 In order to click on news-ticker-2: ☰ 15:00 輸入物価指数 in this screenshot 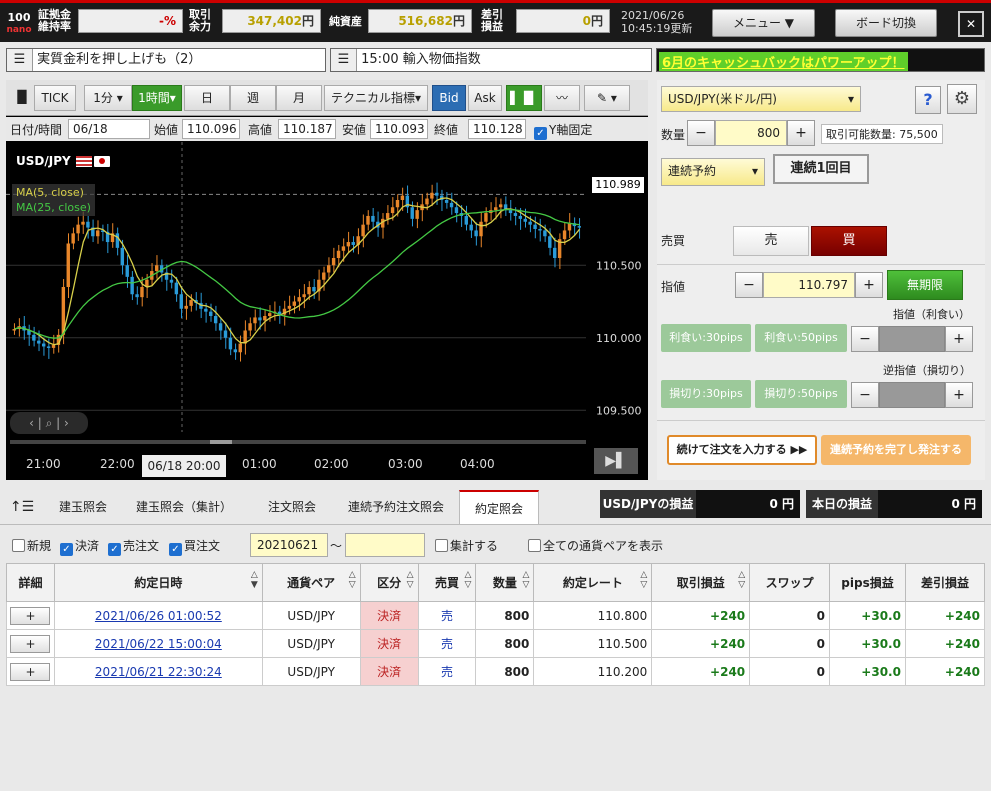, I will do `click(491, 60)`.